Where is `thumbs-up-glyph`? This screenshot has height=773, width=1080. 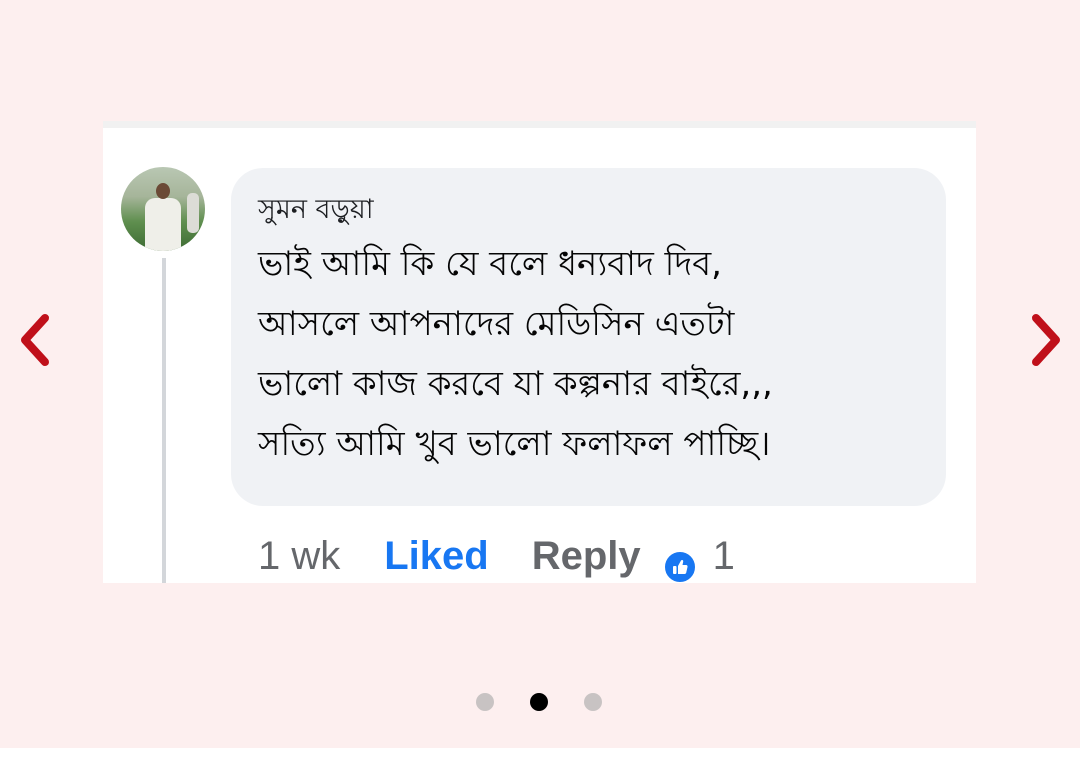 thumbs-up-glyph is located at coordinates (680, 567).